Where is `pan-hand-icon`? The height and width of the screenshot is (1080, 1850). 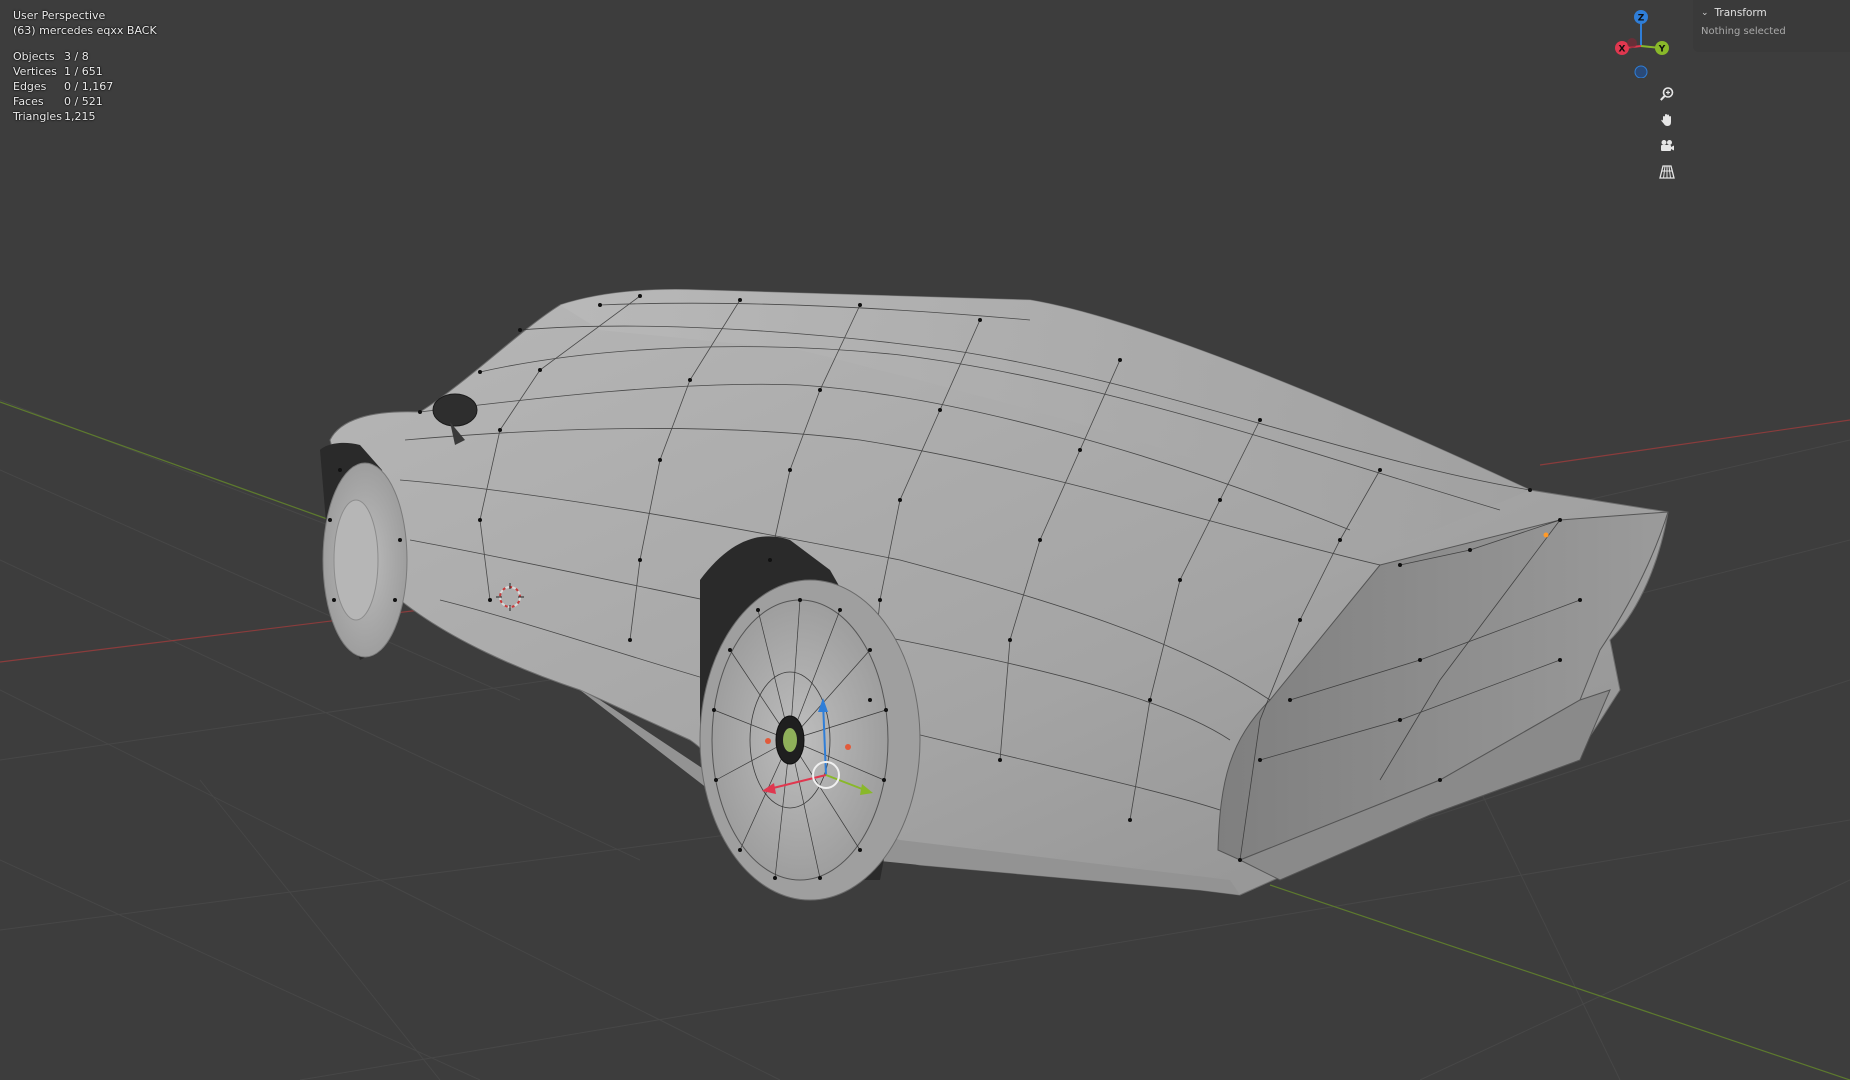
pan-hand-icon is located at coordinates (1666, 120).